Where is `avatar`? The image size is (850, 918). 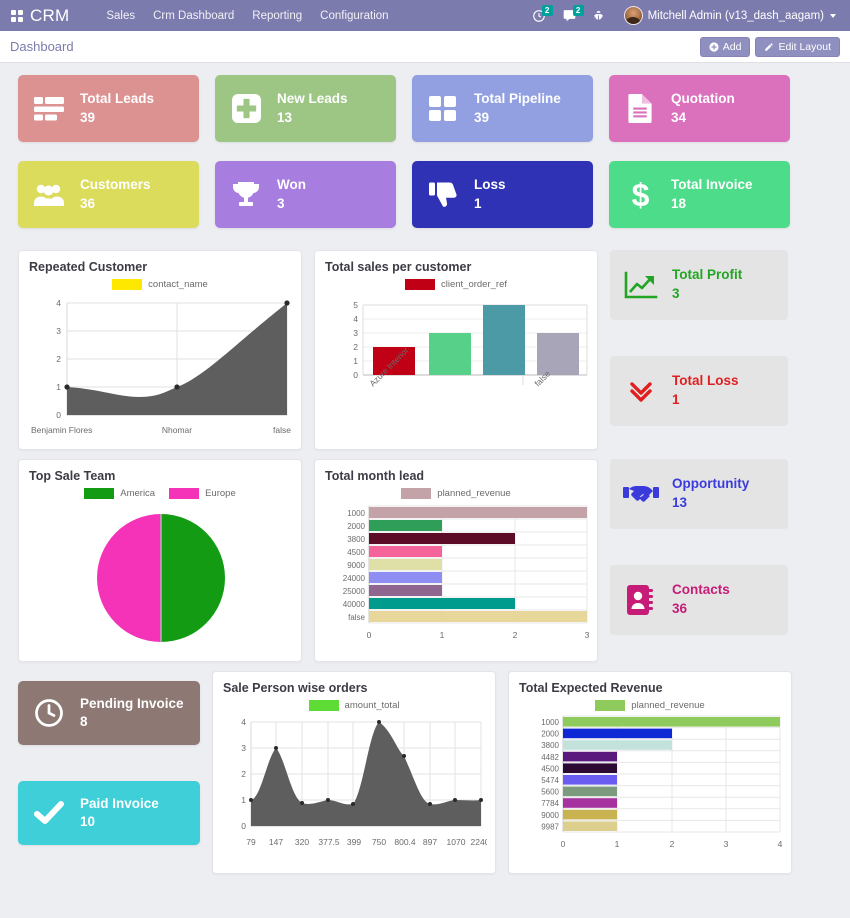
avatar is located at coordinates (633, 15).